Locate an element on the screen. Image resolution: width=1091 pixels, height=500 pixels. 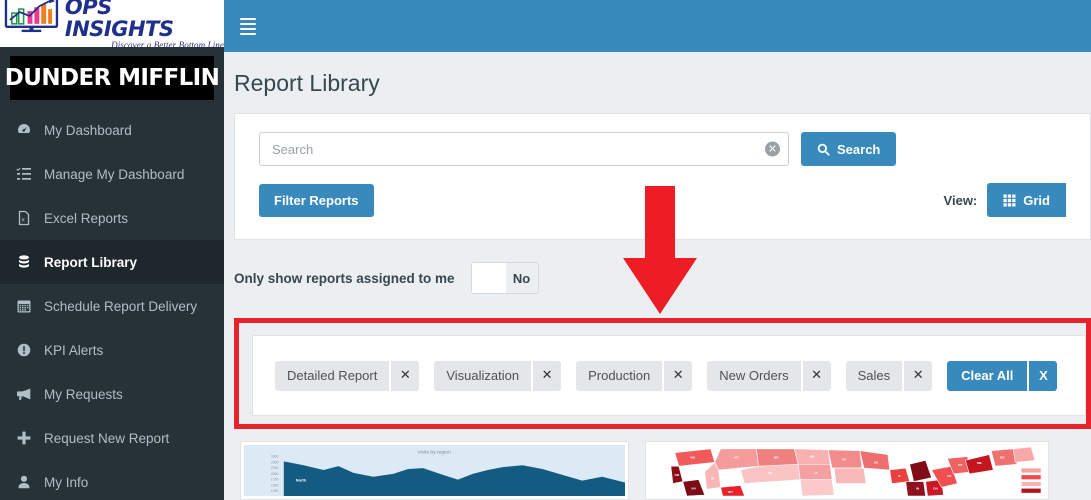
assigned-to-me-toggle: No is located at coordinates (504, 278).